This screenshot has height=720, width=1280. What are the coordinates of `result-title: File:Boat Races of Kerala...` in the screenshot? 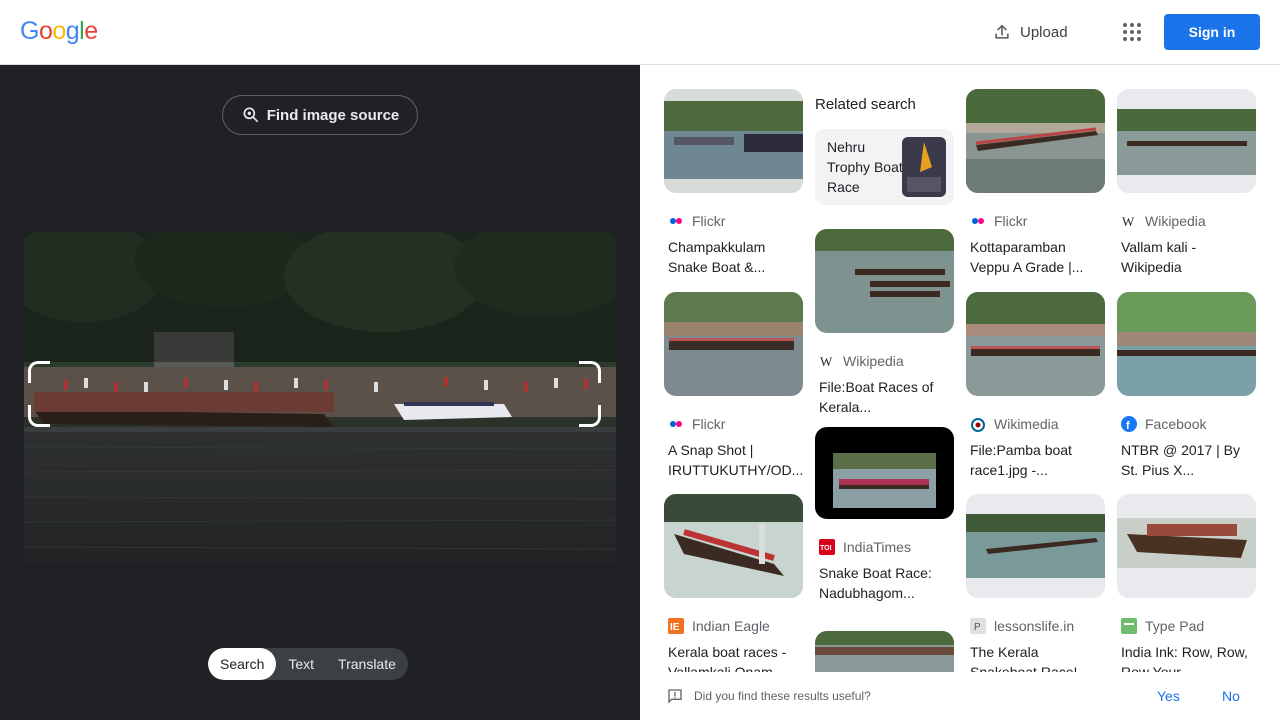 It's located at (884, 397).